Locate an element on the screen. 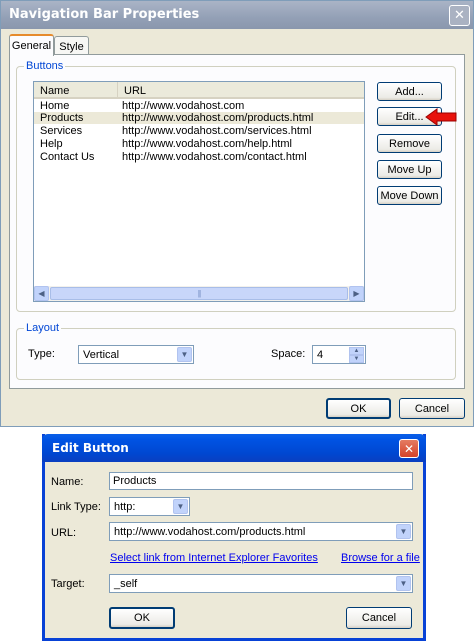 The image size is (474, 641). target-select: _self ▼ is located at coordinates (261, 583).